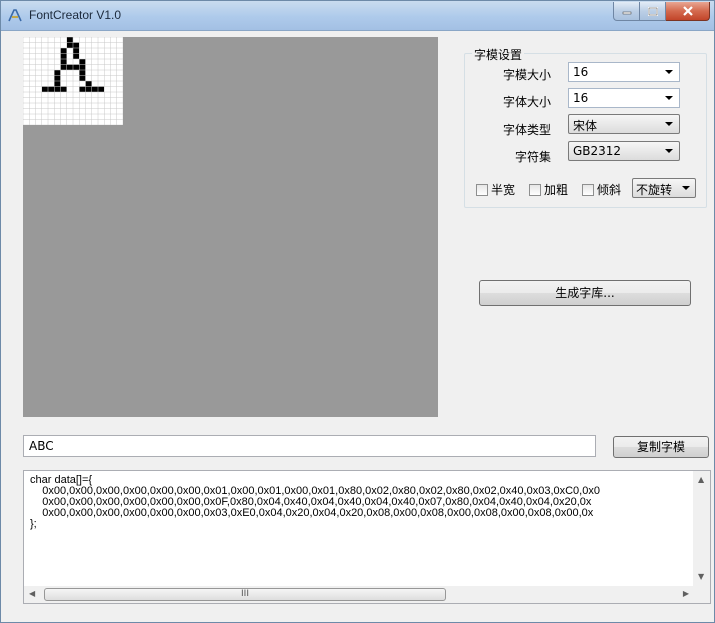 The height and width of the screenshot is (623, 715). Describe the element at coordinates (624, 98) in the screenshot. I see `font-size-select: 16` at that location.